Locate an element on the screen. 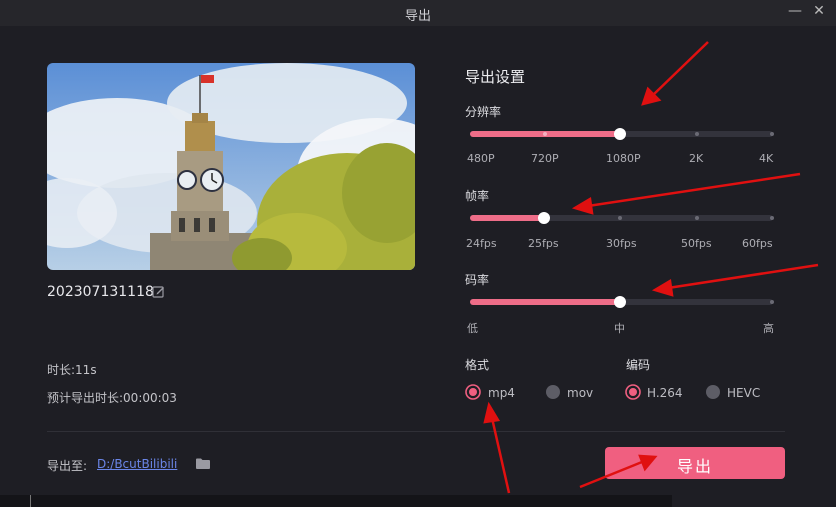 The image size is (836, 507). tick-low: 低 is located at coordinates (472, 328).